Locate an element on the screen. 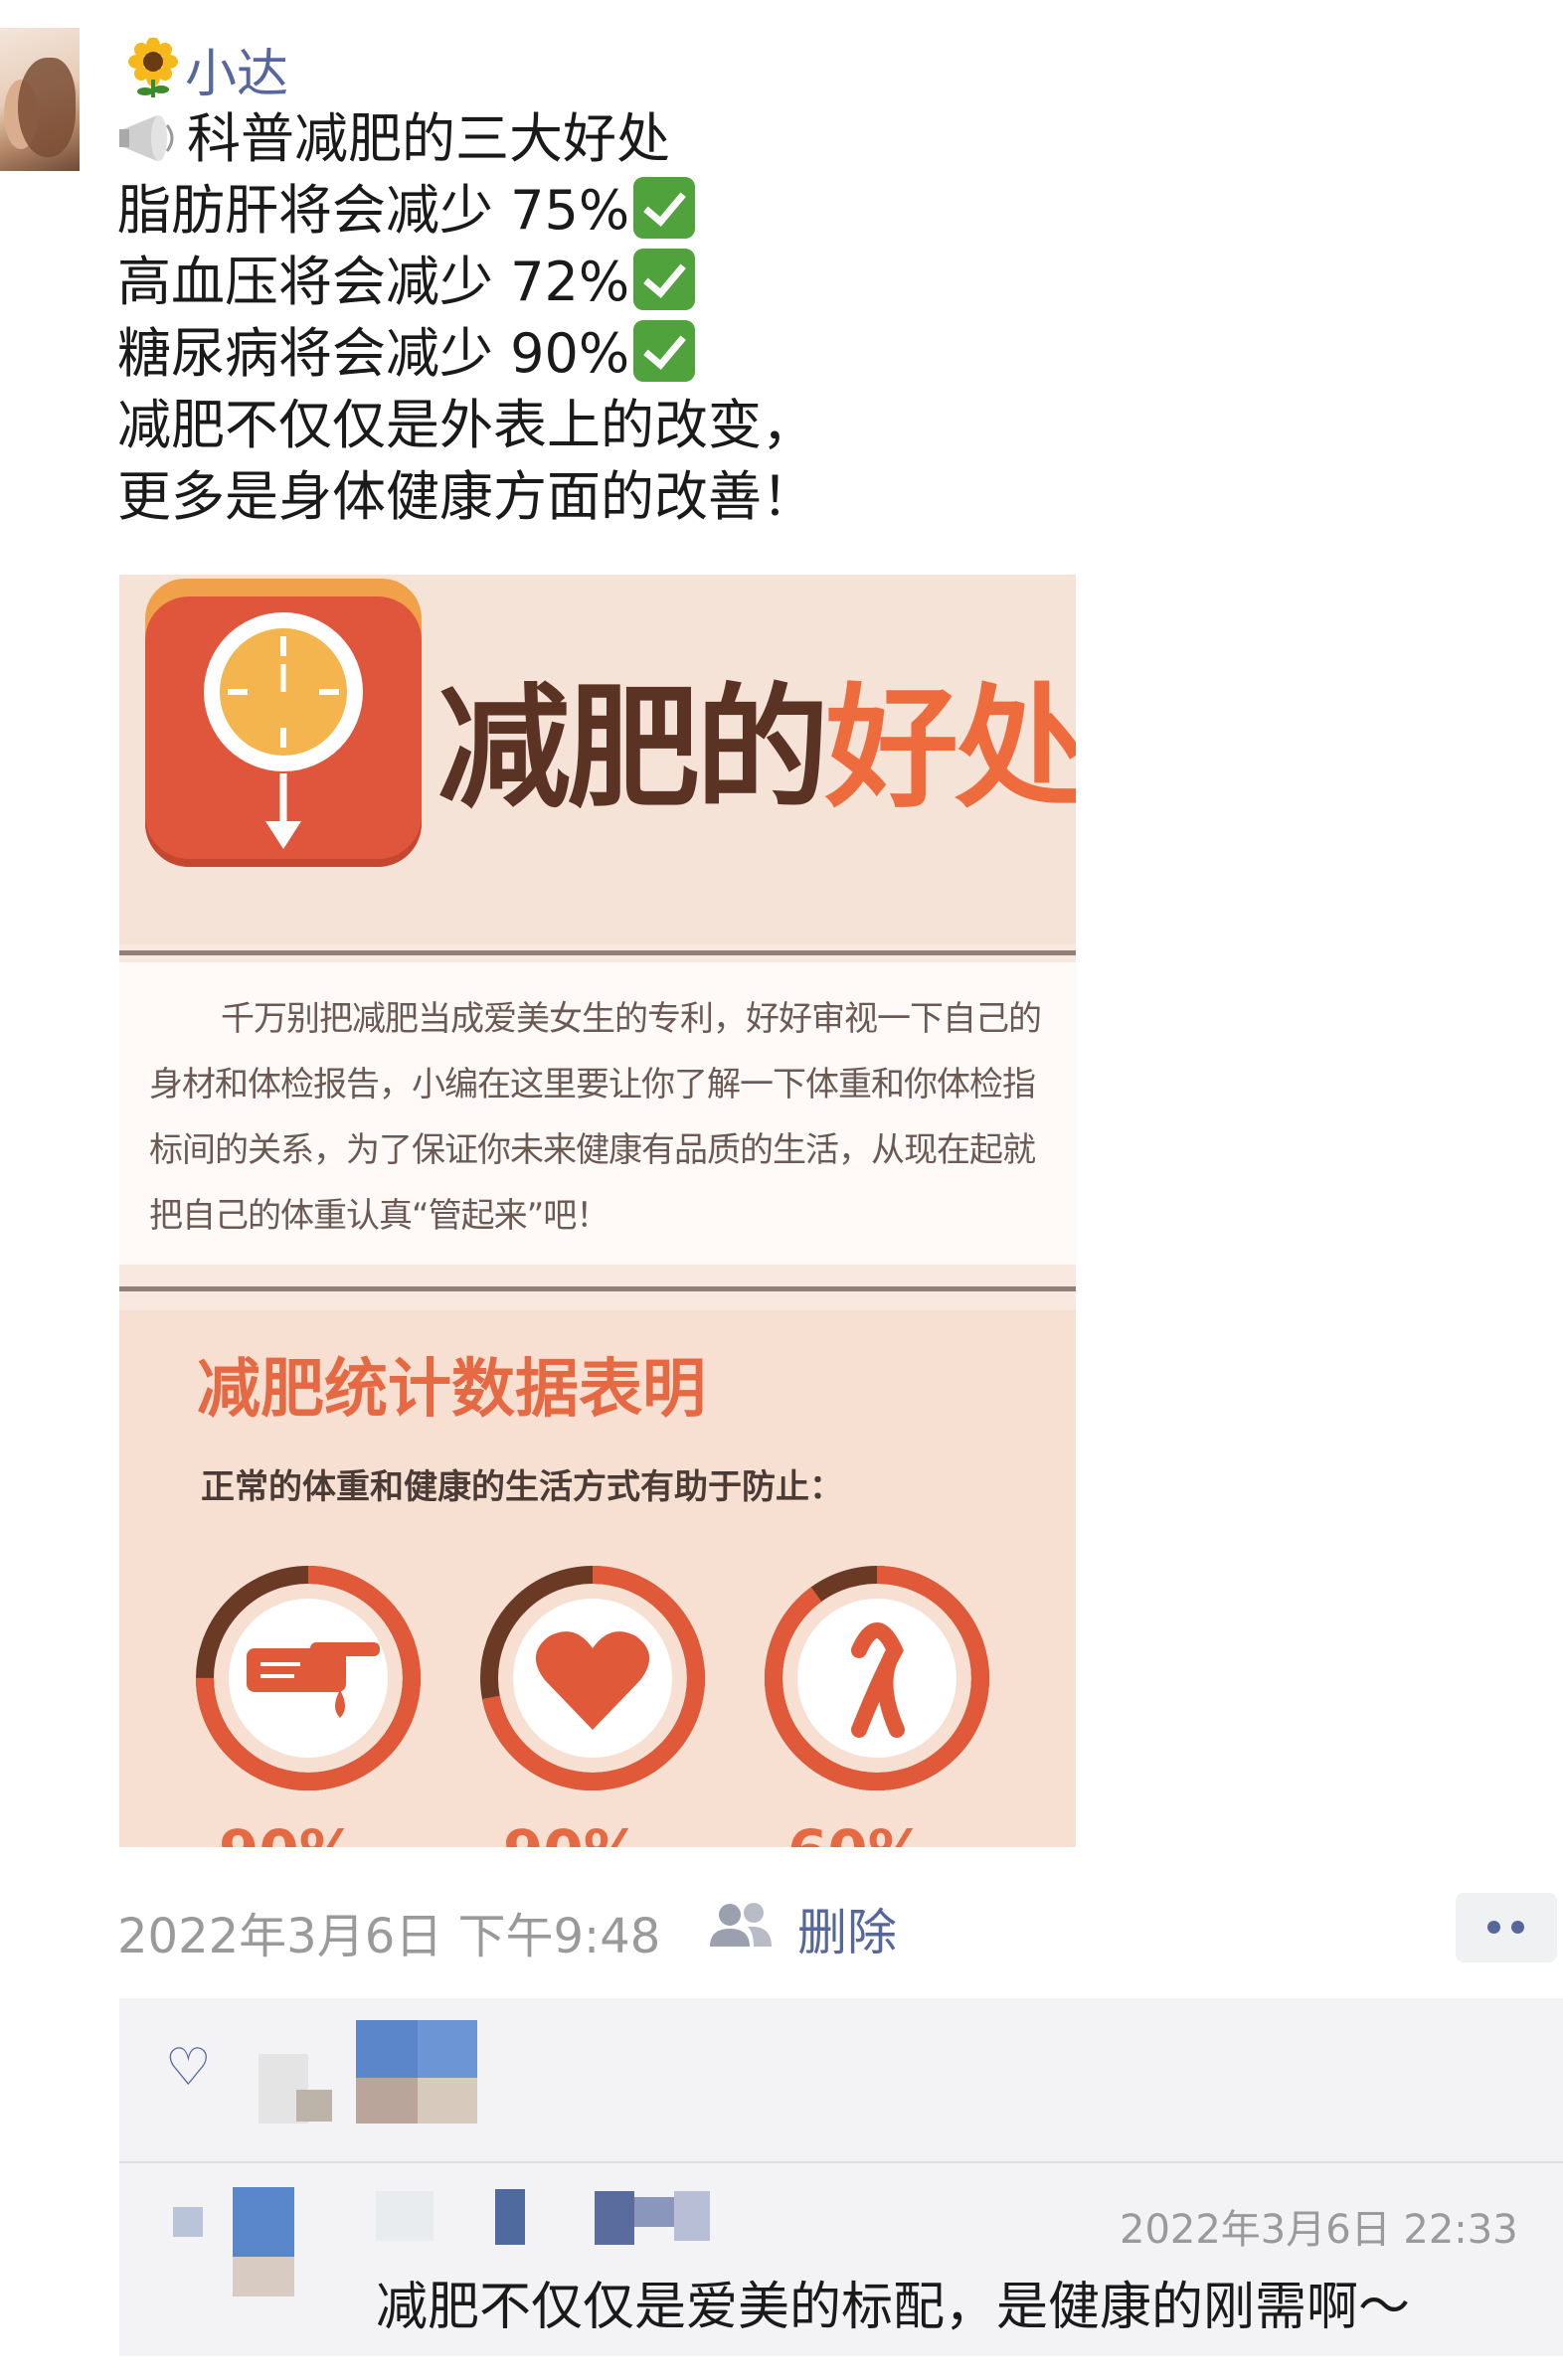 The width and height of the screenshot is (1563, 2380). stat-diabetes: 糖尿病将会减少 90% is located at coordinates (373, 353).